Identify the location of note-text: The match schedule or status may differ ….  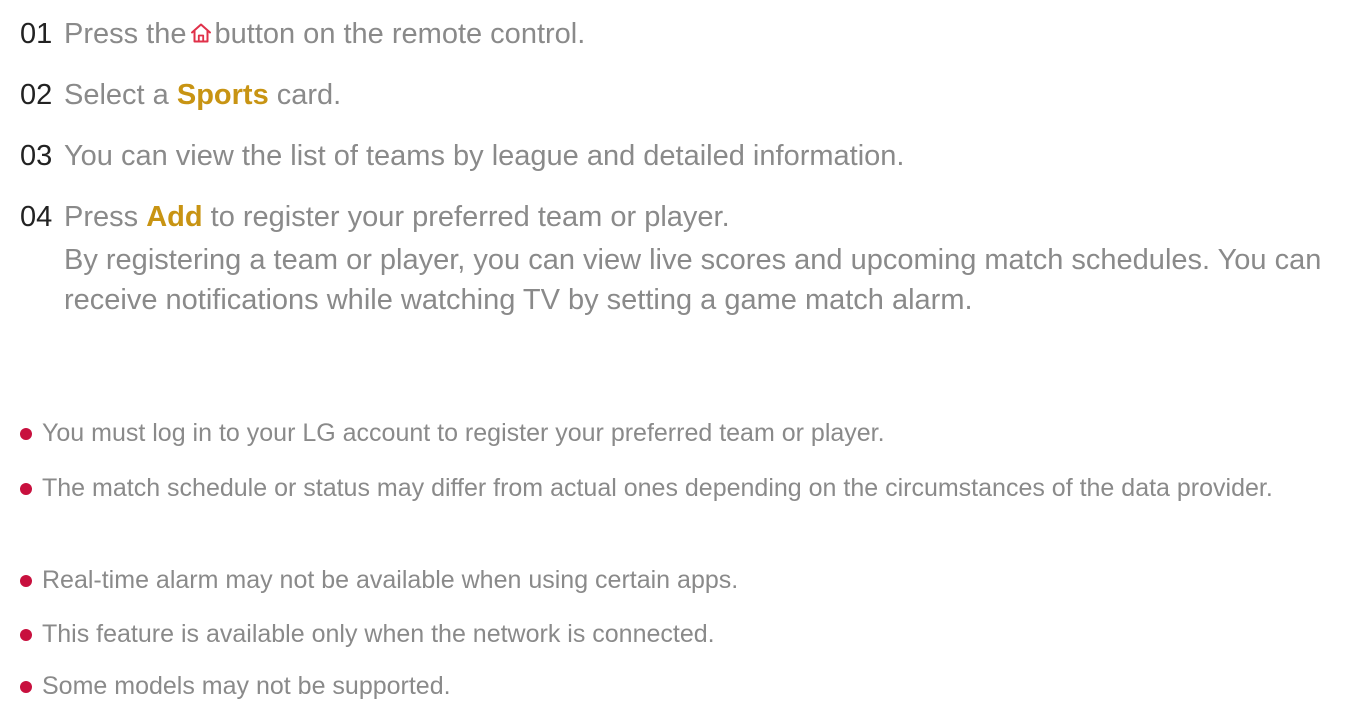
(657, 488).